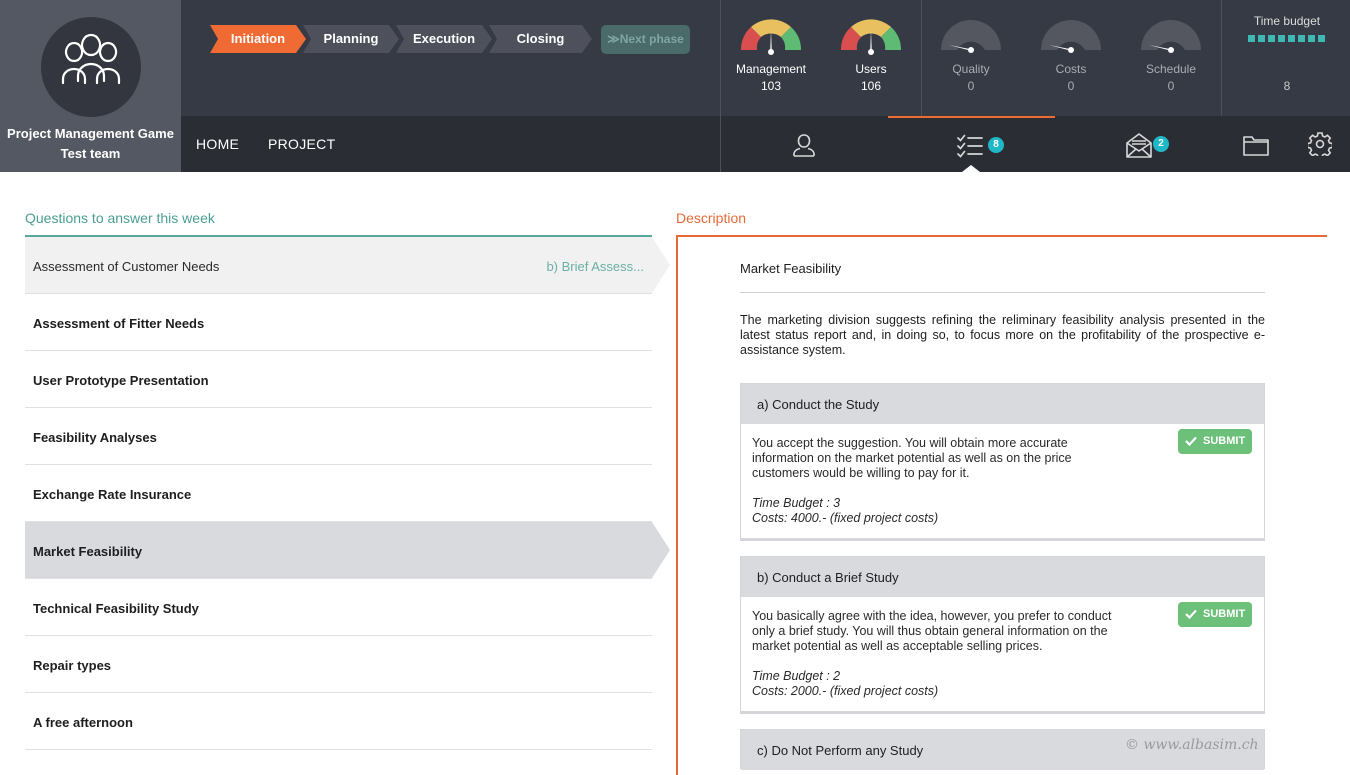 The image size is (1350, 775). I want to click on phase-closing: Closing, so click(540, 39).